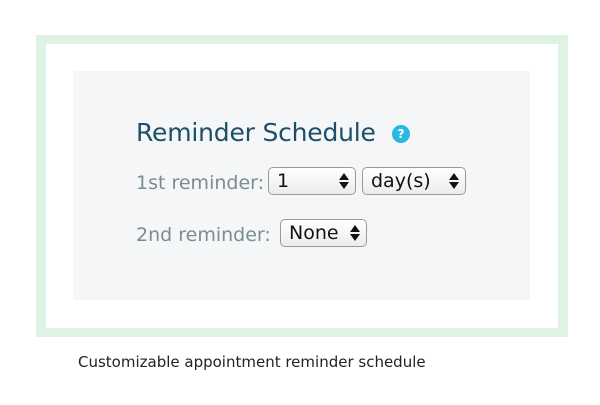 The image size is (600, 405). Describe the element at coordinates (314, 233) in the screenshot. I see `second-reminder-value: None` at that location.